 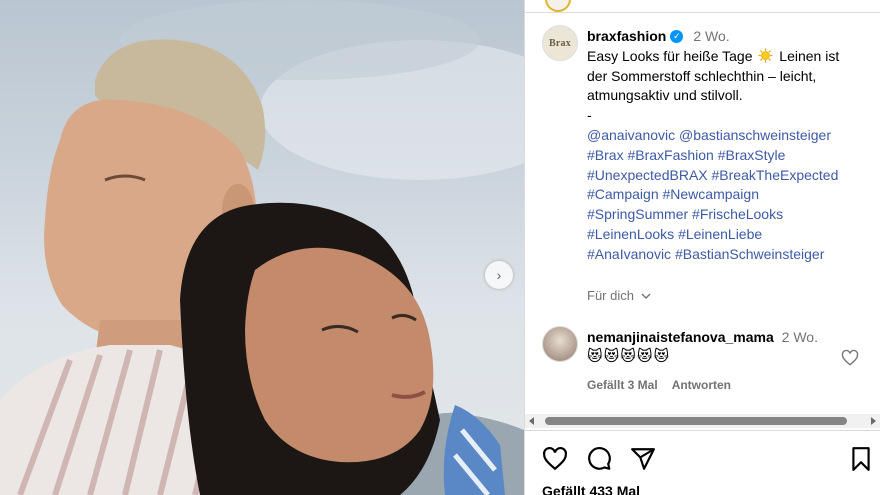 What do you see at coordinates (646, 296) in the screenshot?
I see `chevron-down-icon` at bounding box center [646, 296].